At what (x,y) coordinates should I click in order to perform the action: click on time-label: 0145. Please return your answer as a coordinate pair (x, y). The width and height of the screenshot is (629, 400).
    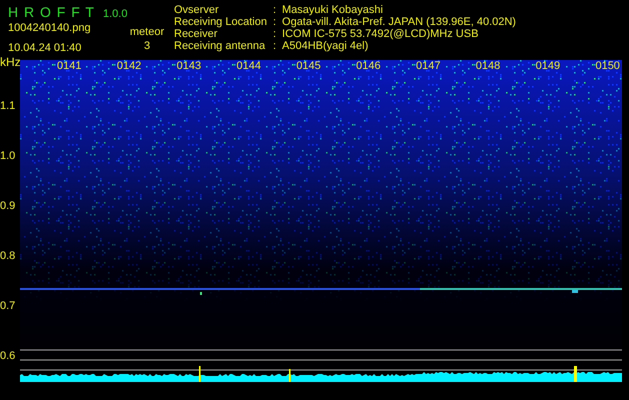
    Looking at the image, I should click on (308, 66).